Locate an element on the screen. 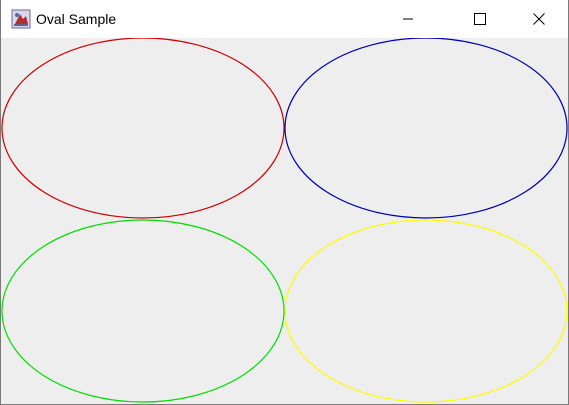 The image size is (569, 405). title-bar: Oval Sample is located at coordinates (284, 19).